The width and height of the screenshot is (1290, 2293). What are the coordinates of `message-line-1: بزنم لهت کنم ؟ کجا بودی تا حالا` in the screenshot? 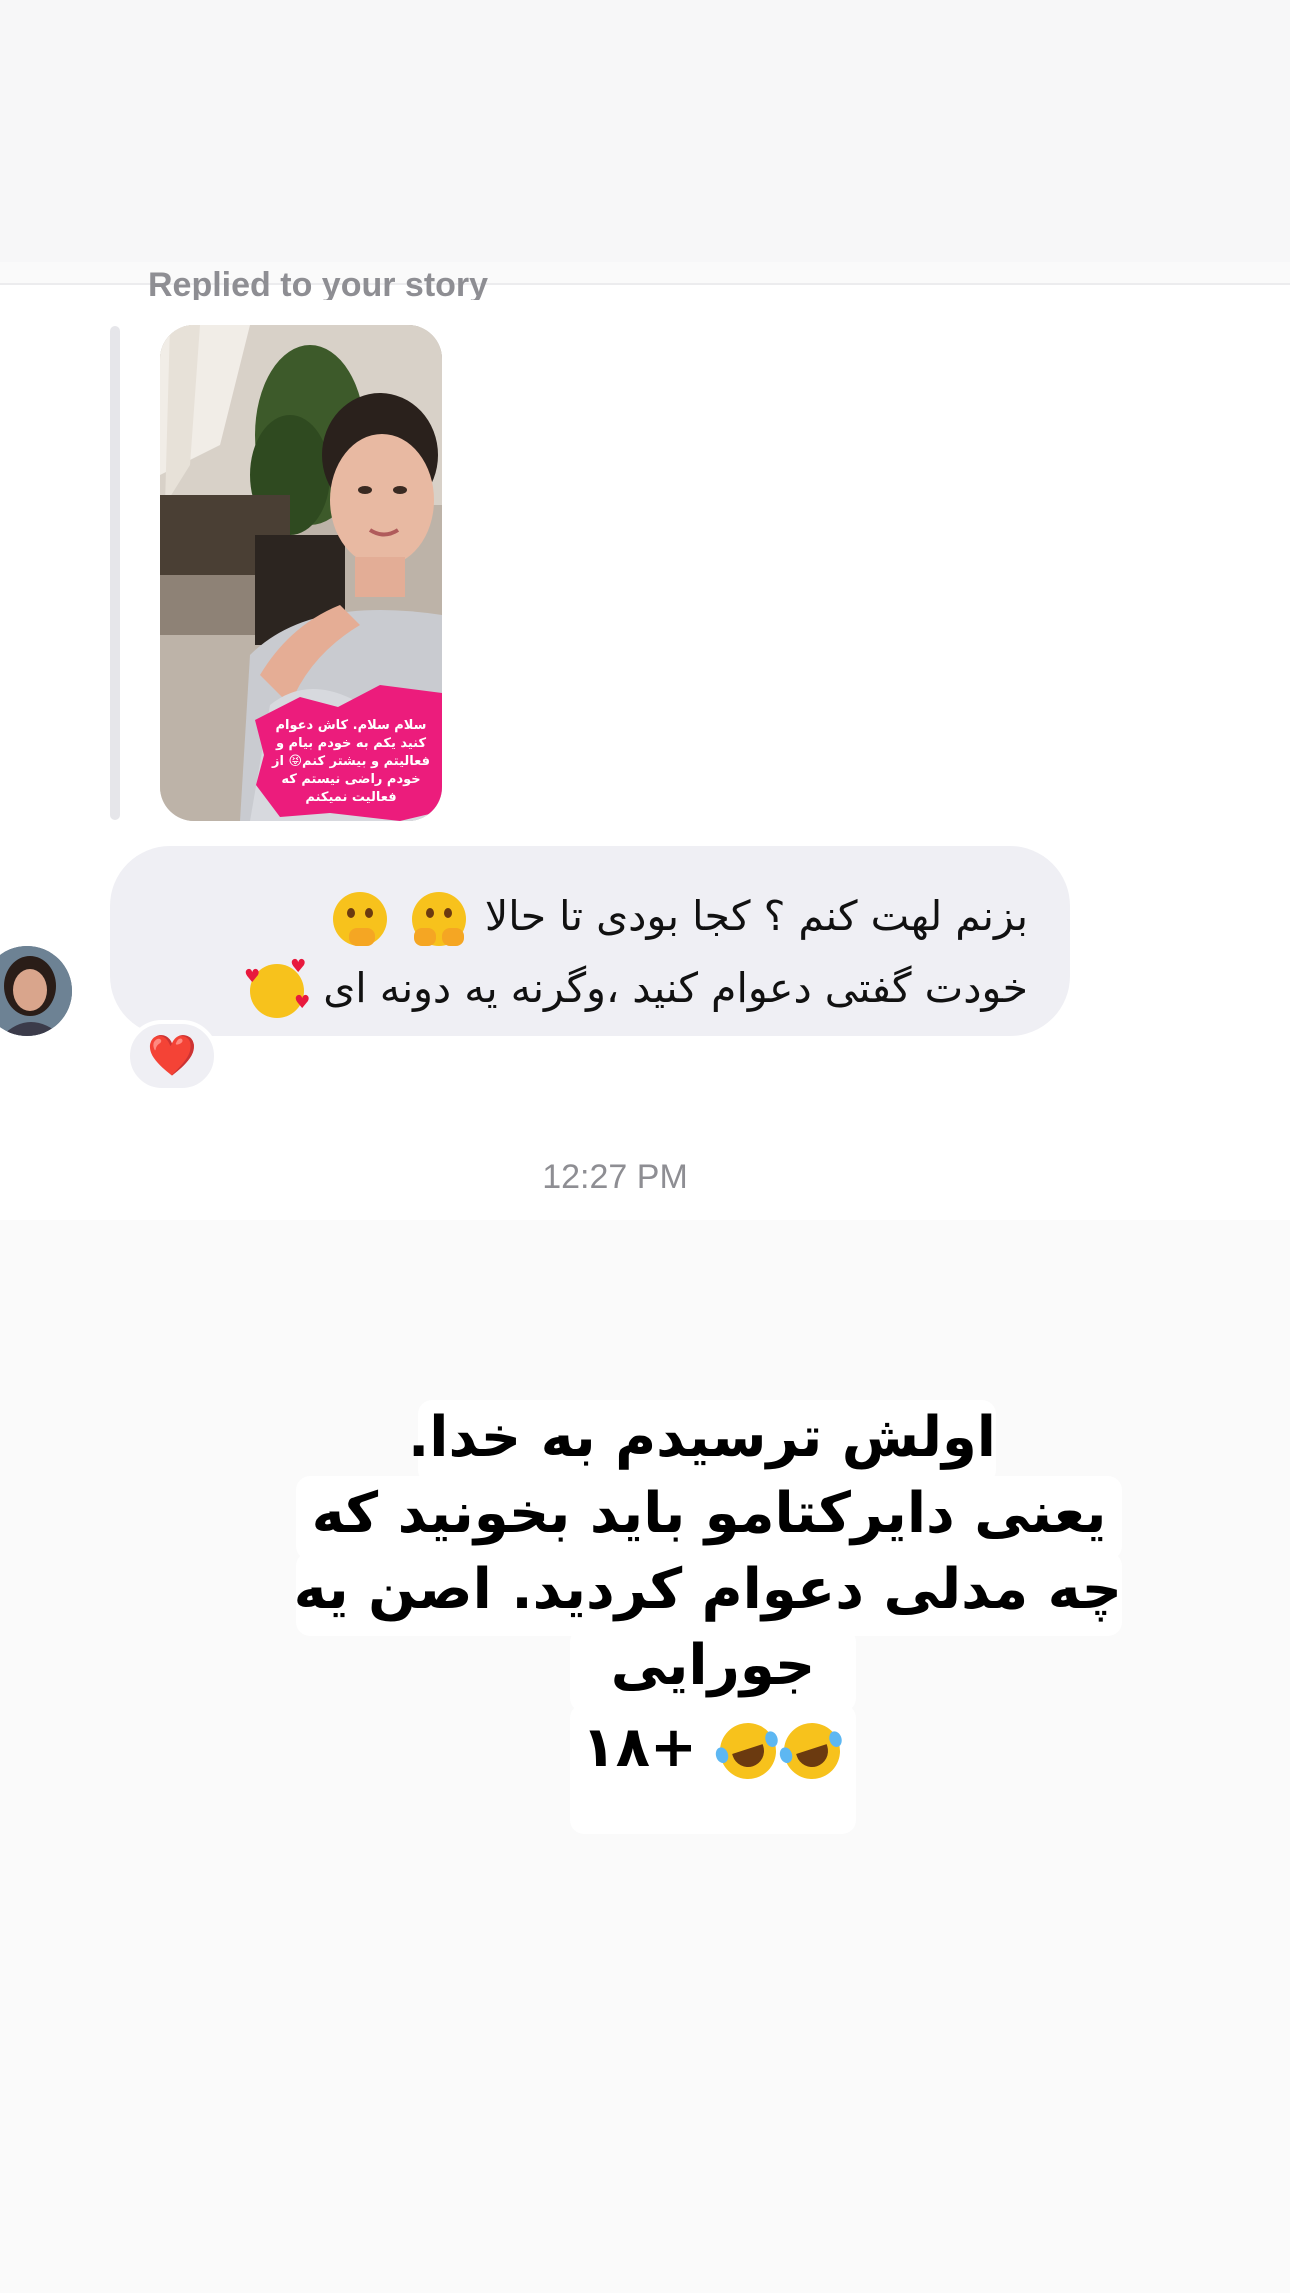 It's located at (590, 916).